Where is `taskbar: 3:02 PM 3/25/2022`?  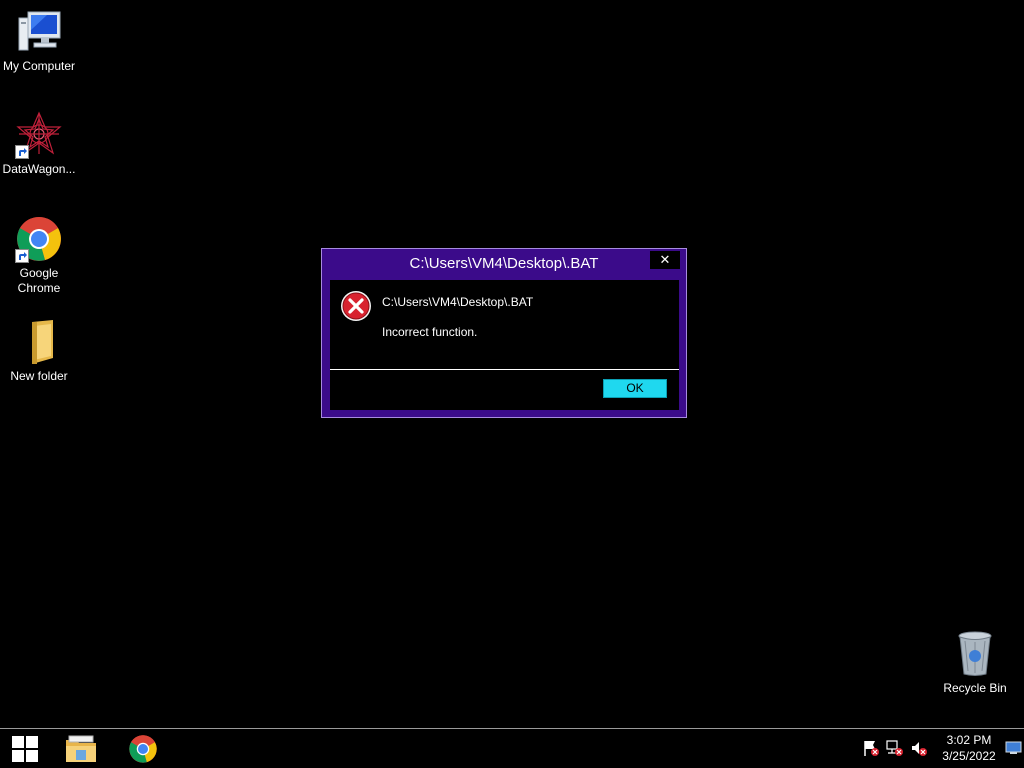
taskbar: 3:02 PM 3/25/2022 is located at coordinates (512, 748).